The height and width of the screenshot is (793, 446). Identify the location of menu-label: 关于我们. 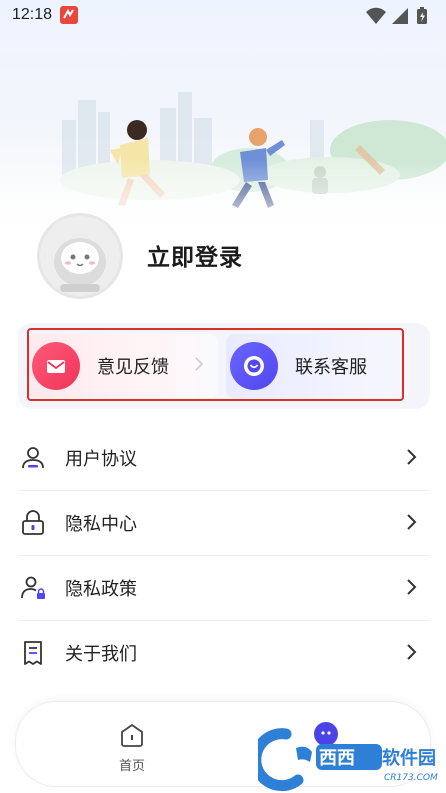
(101, 654).